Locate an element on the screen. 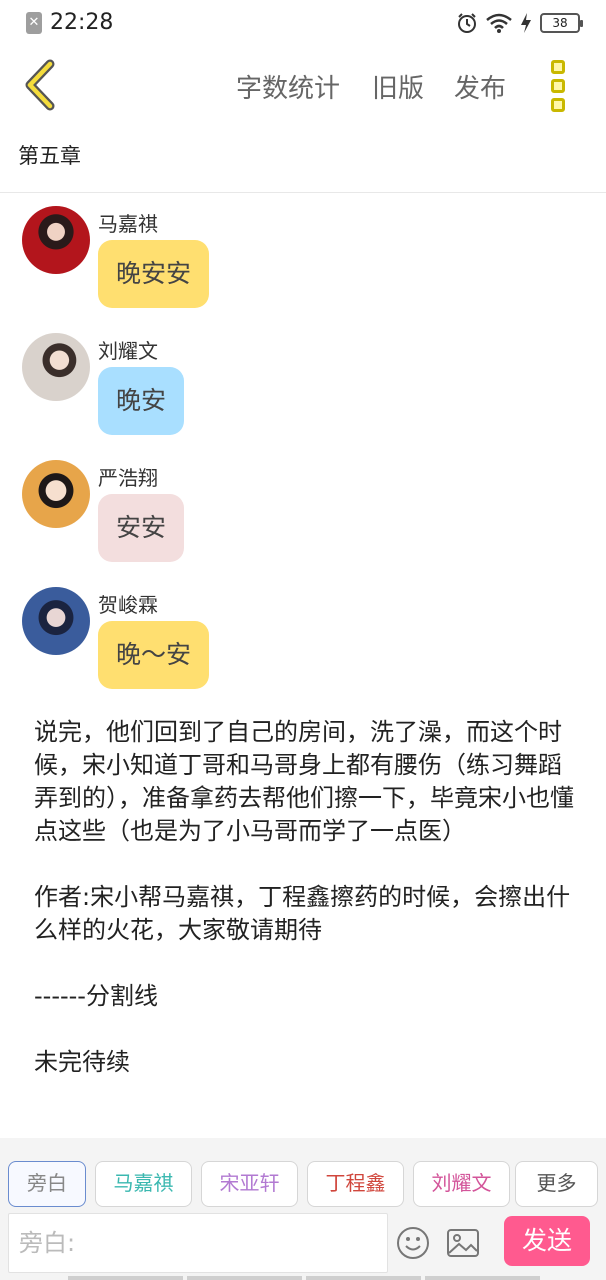  narration-paragraph: ------分割线 is located at coordinates (96, 996).